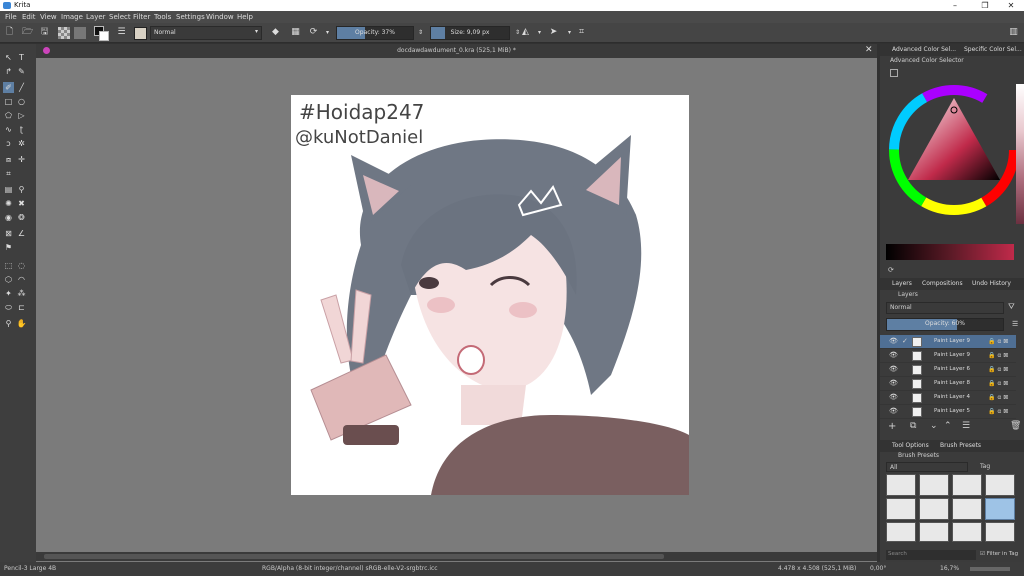  Describe the element at coordinates (21, 279) in the screenshot. I see `freehand-select-icon: ◠` at that location.